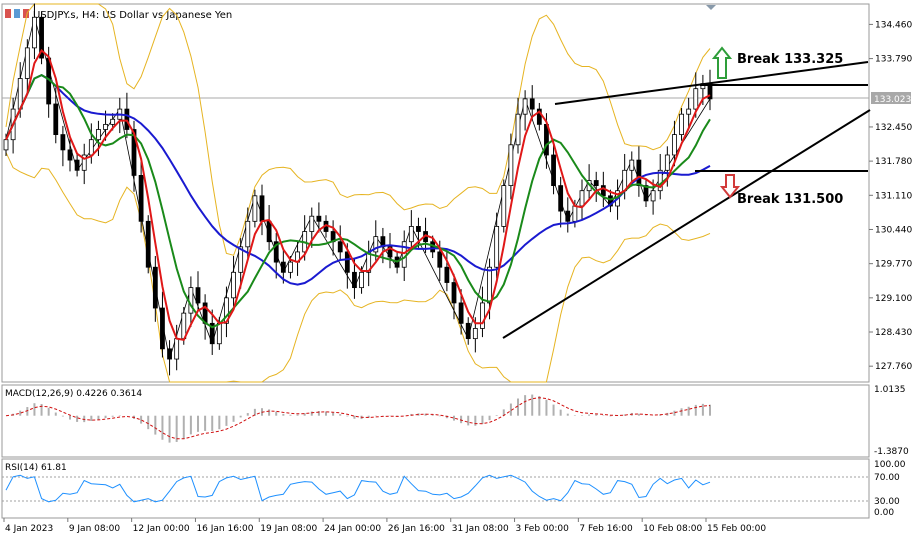 The image size is (918, 543). Describe the element at coordinates (132, 15) in the screenshot. I see `chart-title: USDJPY.s, H4: US Dollar vs Japanese Yen` at that location.